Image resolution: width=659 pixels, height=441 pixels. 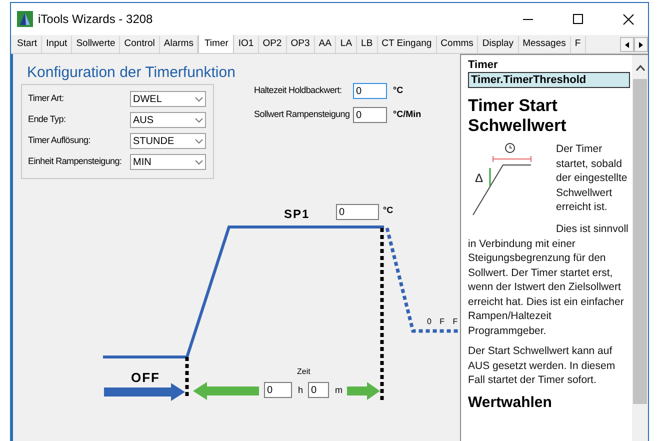 I want to click on help-paragraph: Der Start Schwellwert kann auf AUS gesetzt werden. In diesem Fall startet der Timer sofort., so click(x=542, y=366).